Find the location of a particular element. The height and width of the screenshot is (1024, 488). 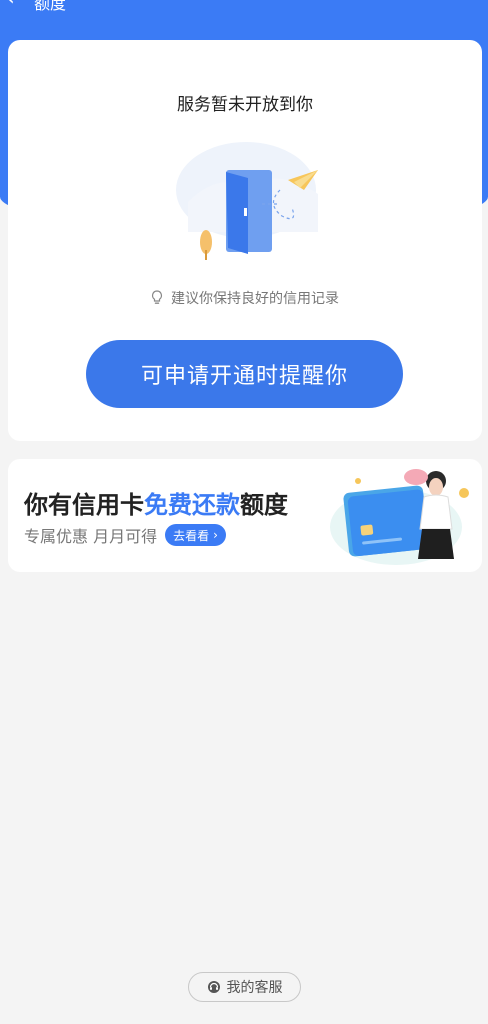

tip-row: 建议你保持良好的信用记录 is located at coordinates (245, 298).